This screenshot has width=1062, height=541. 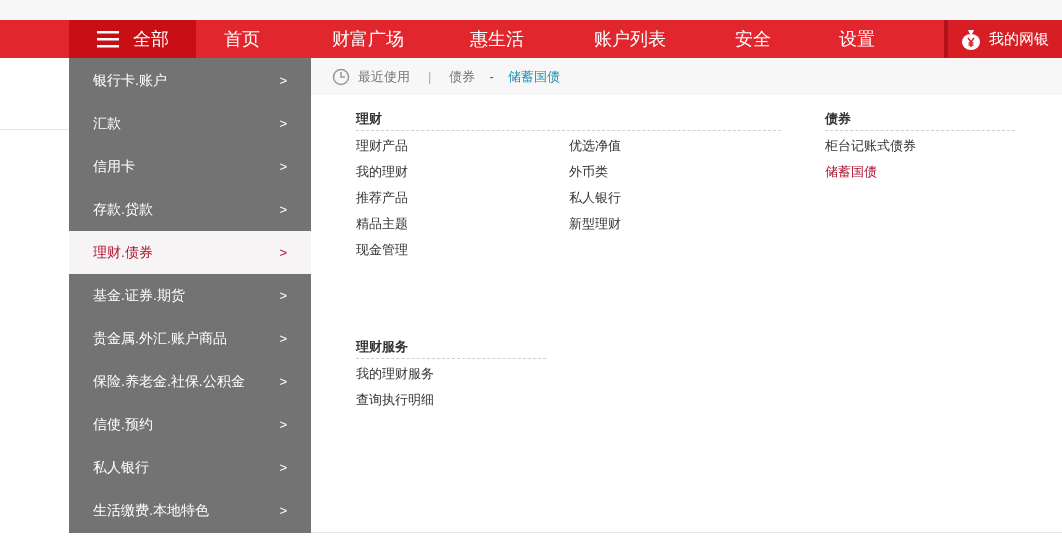 I want to click on submenu-link: 我的理财, so click(x=462, y=172).